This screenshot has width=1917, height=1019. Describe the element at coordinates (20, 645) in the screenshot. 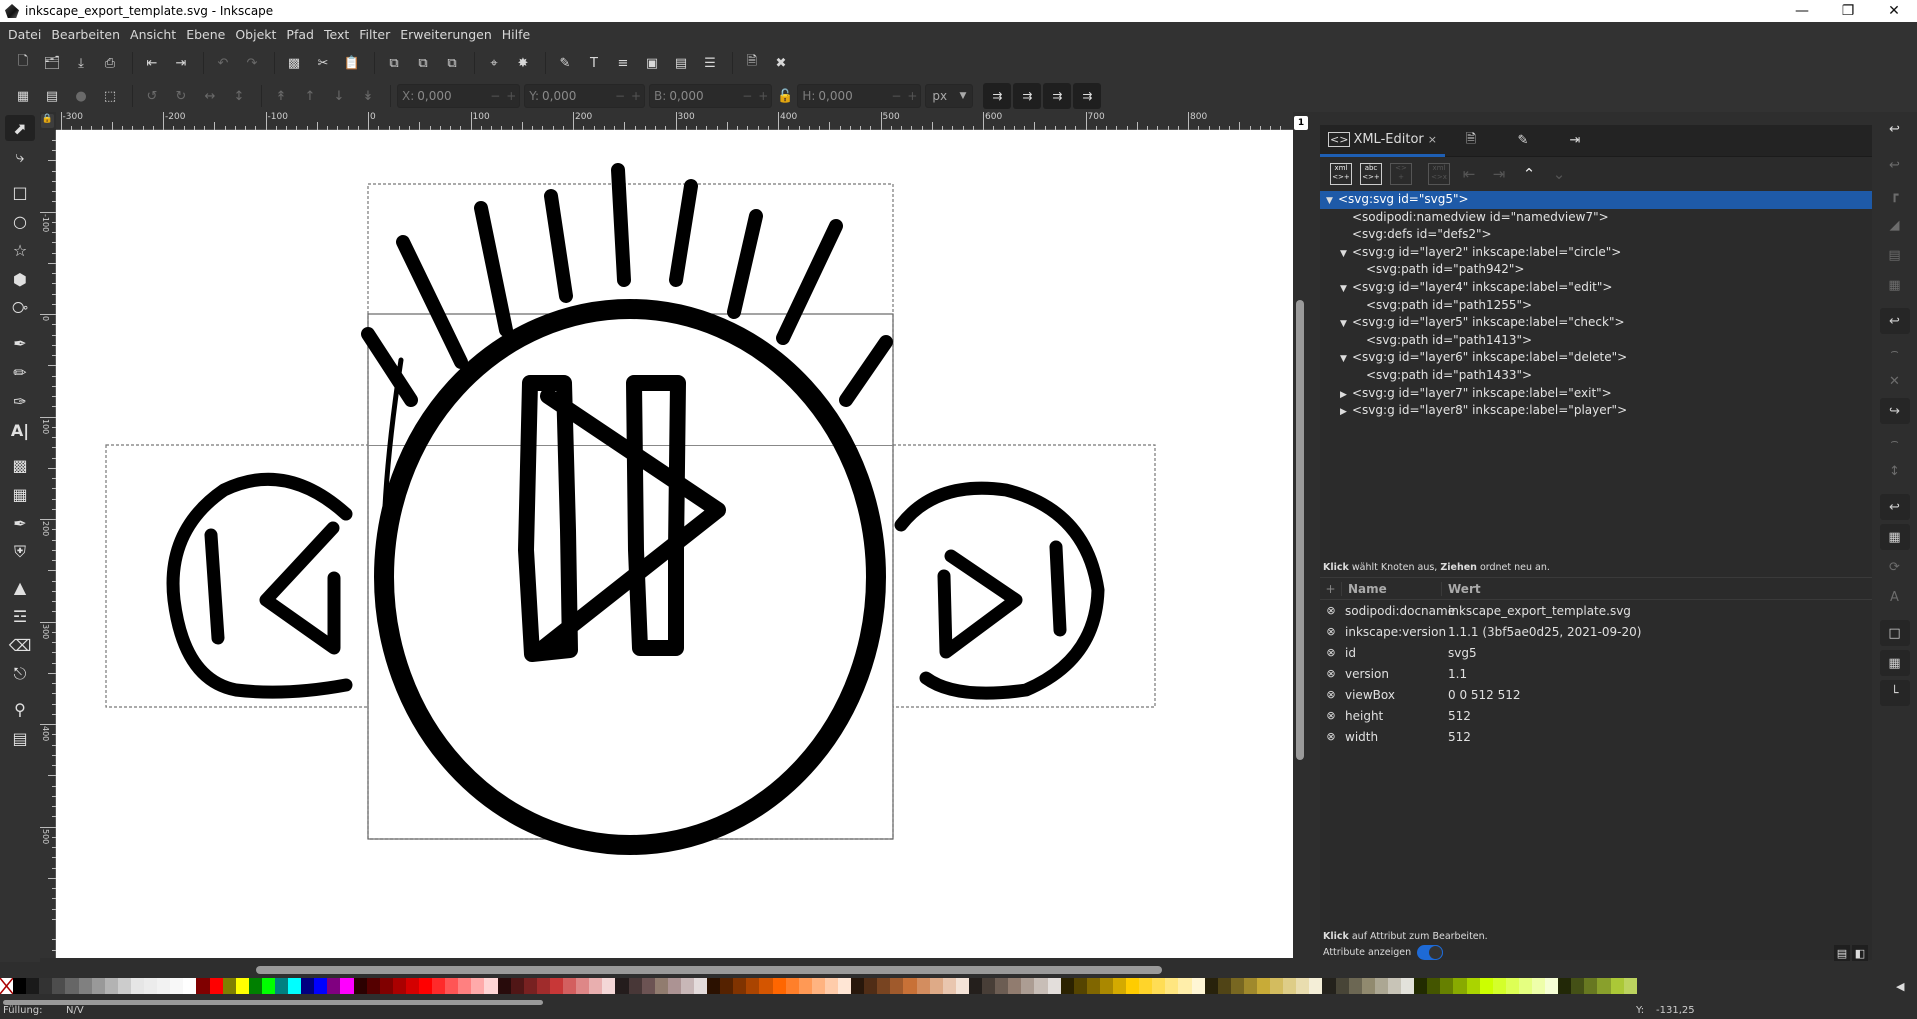

I see `eraser-tool-icon: ⌫` at that location.